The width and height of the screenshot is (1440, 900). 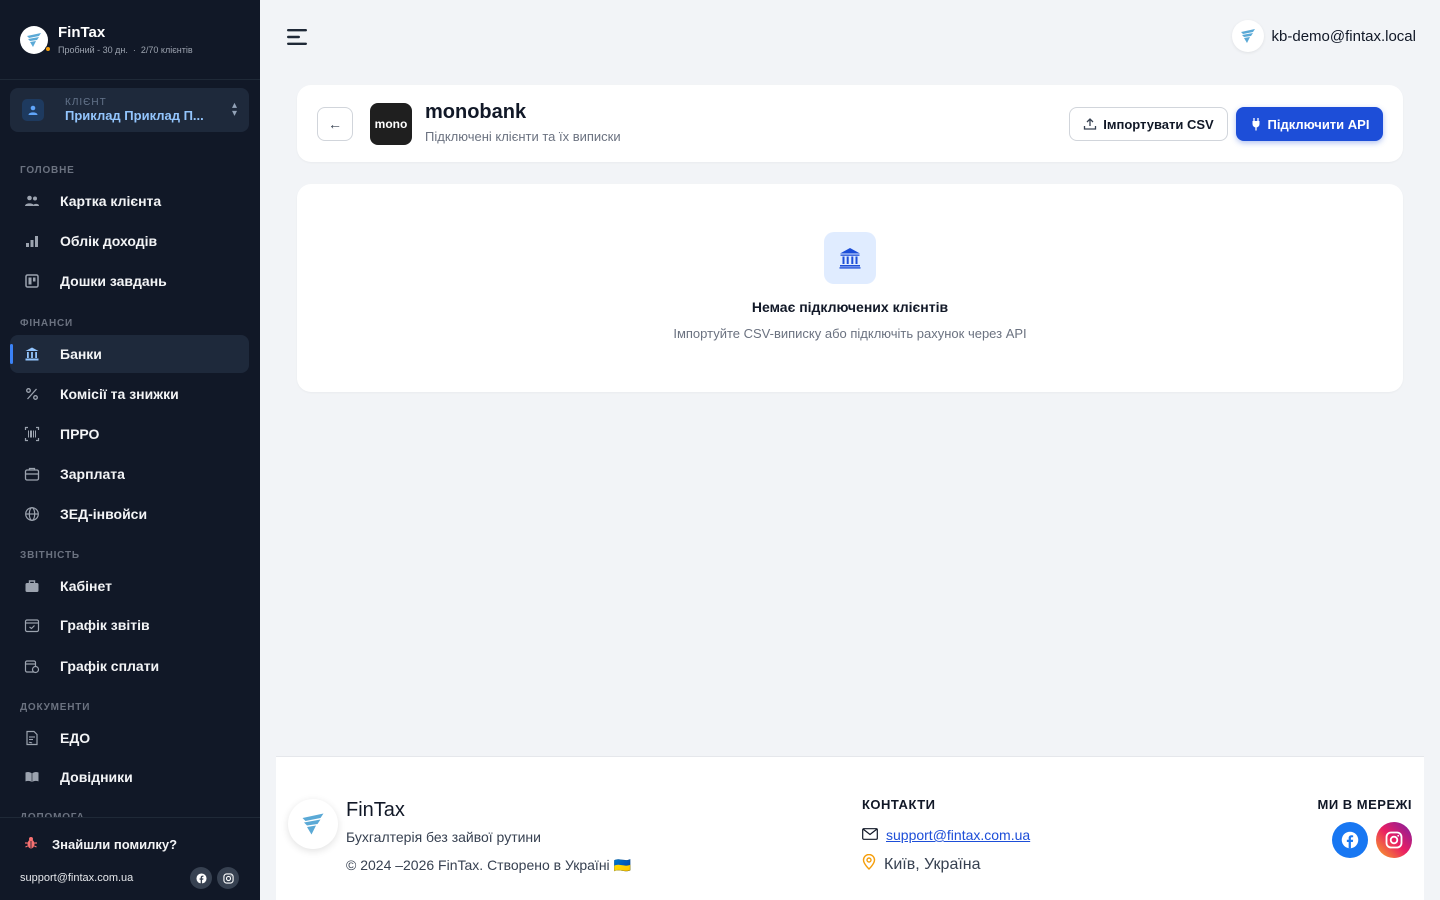 What do you see at coordinates (47, 170) in the screenshot?
I see `section-title-main: ГОЛОВНЕ` at bounding box center [47, 170].